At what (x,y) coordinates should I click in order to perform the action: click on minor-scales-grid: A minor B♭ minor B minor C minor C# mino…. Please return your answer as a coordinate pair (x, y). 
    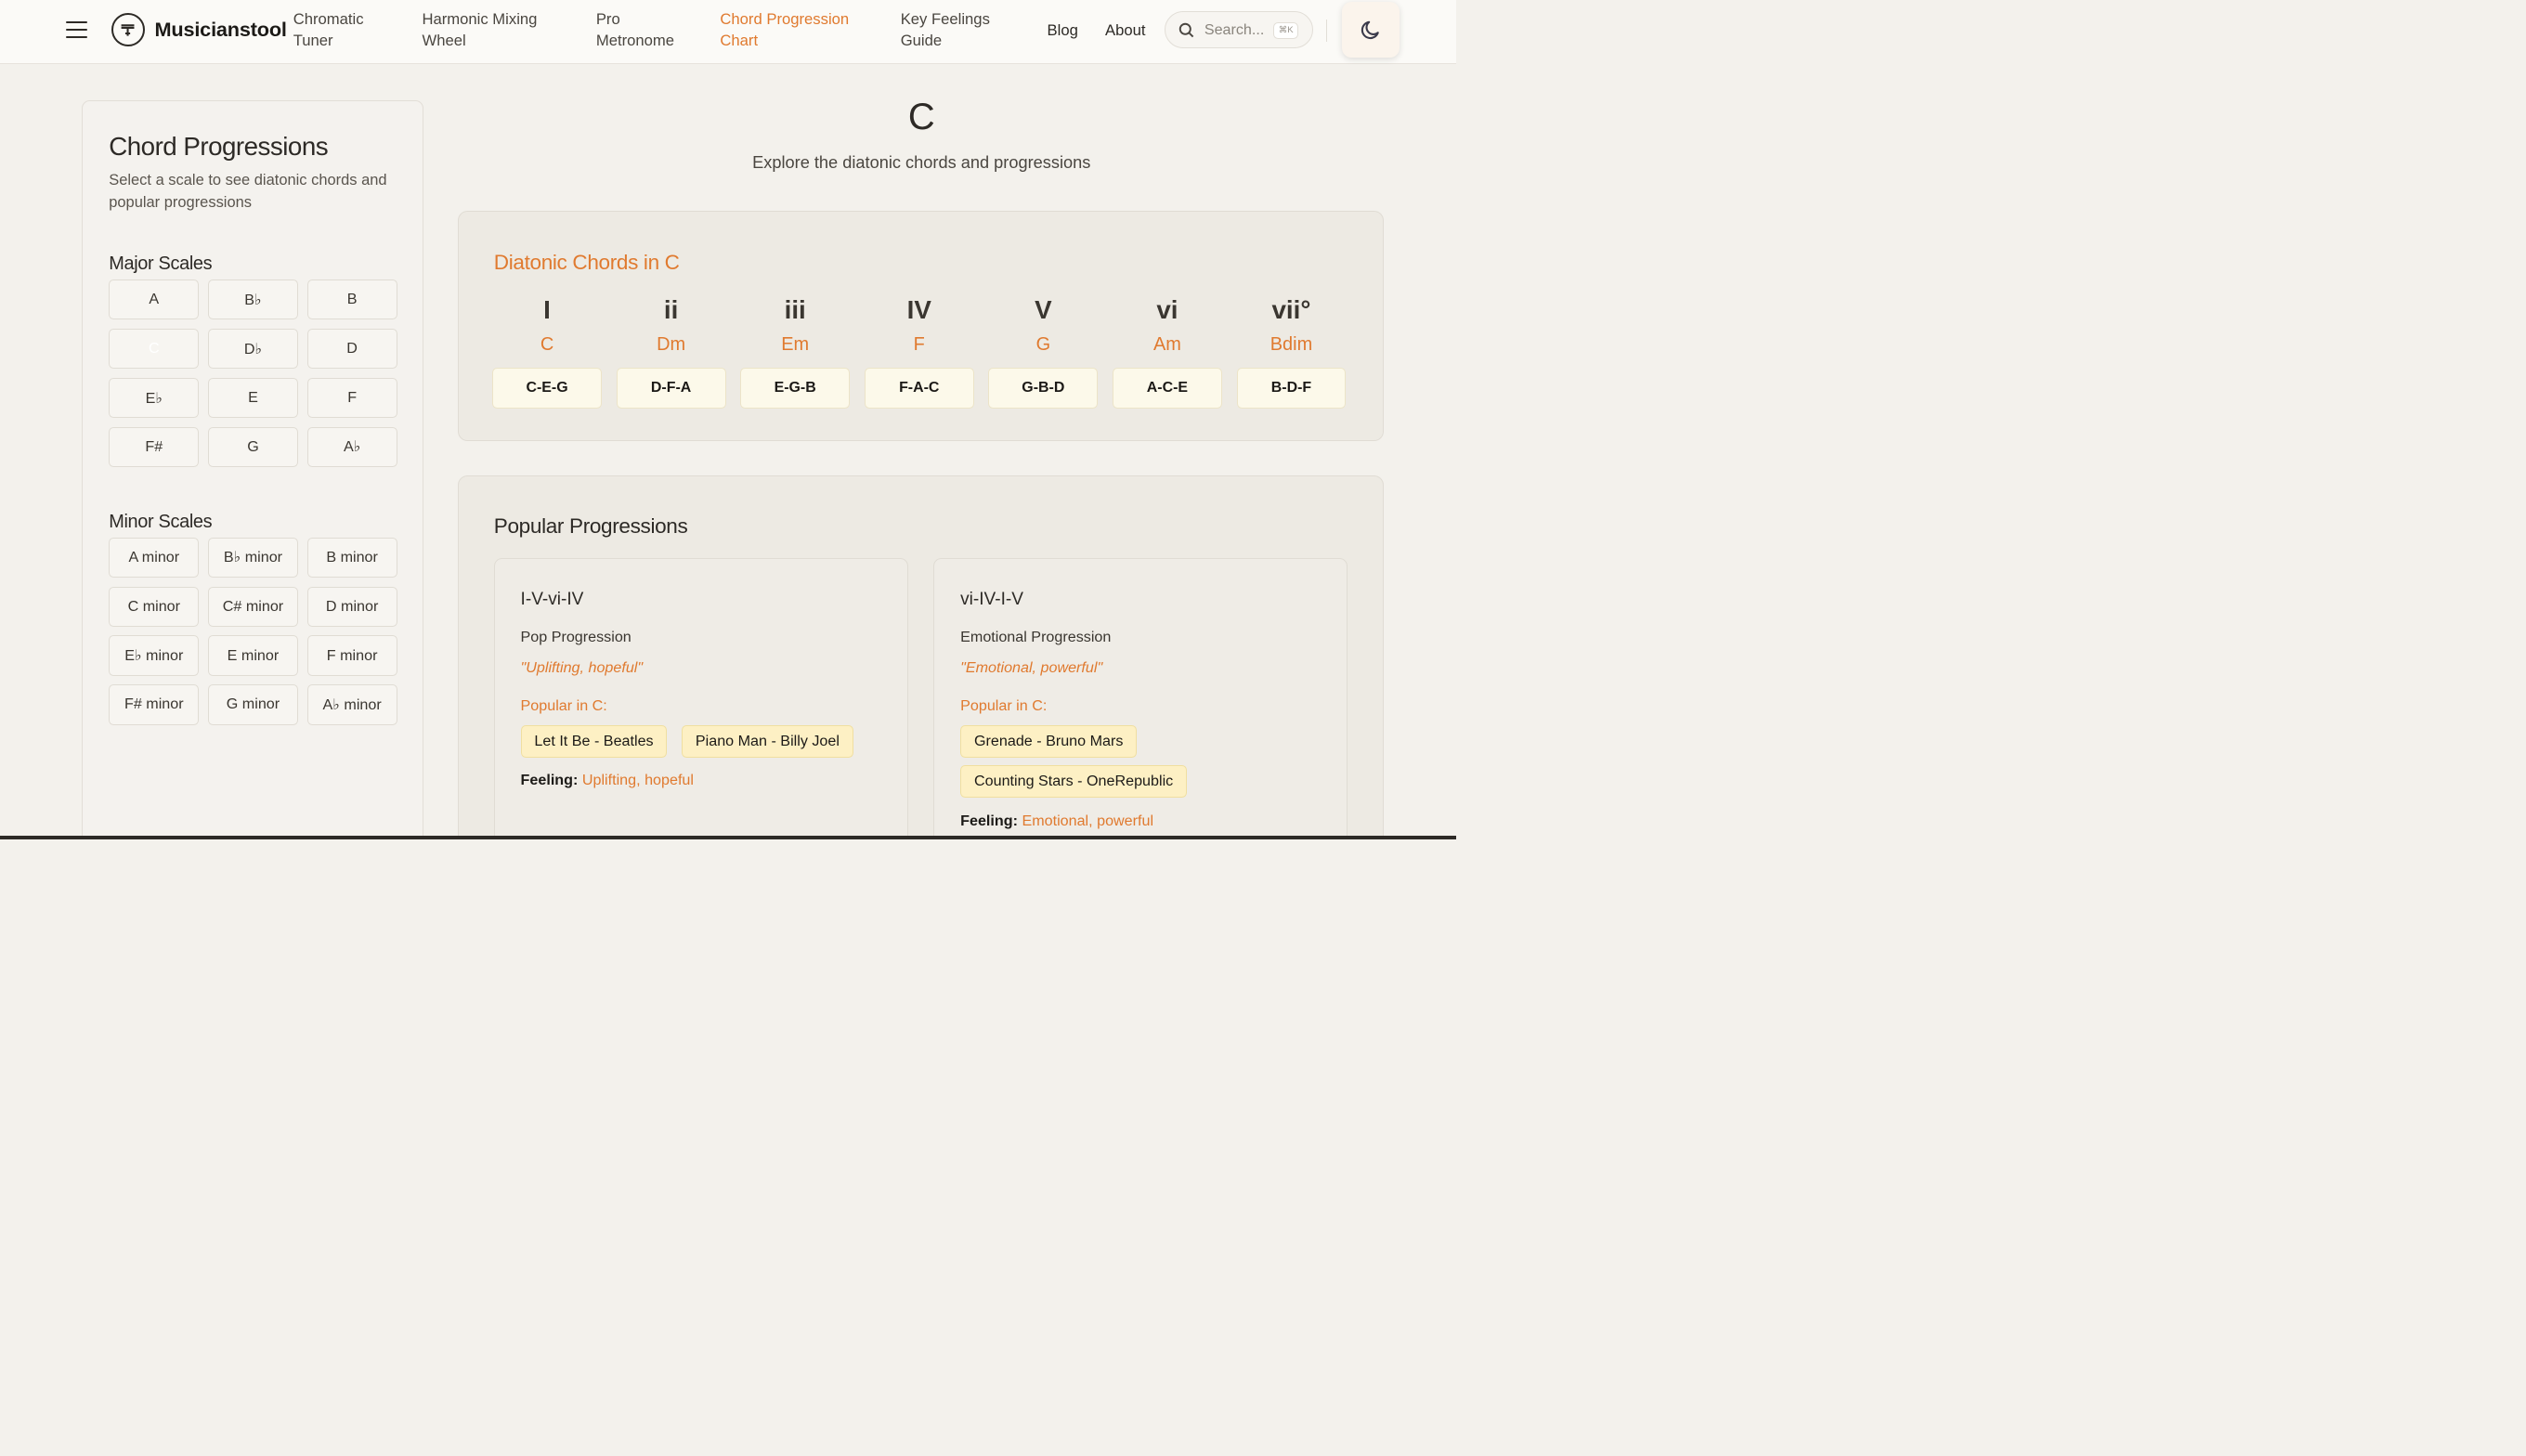
    Looking at the image, I should click on (253, 631).